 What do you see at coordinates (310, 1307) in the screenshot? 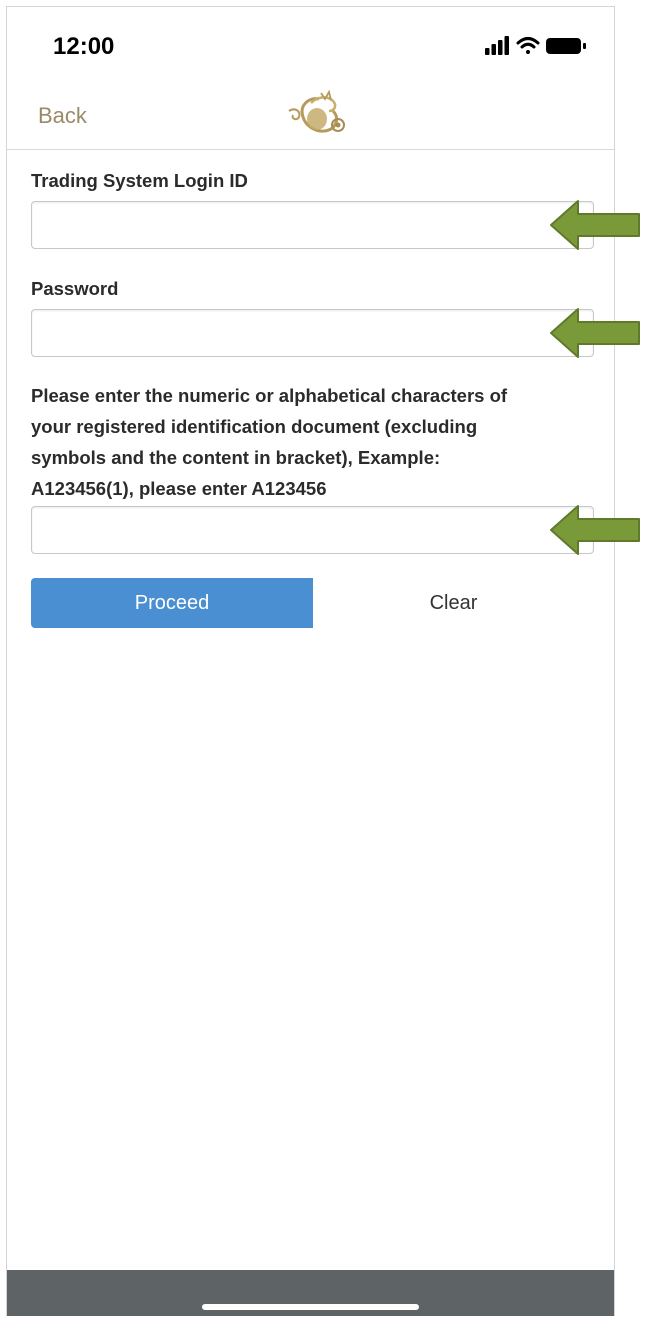
I see `home-indicator` at bounding box center [310, 1307].